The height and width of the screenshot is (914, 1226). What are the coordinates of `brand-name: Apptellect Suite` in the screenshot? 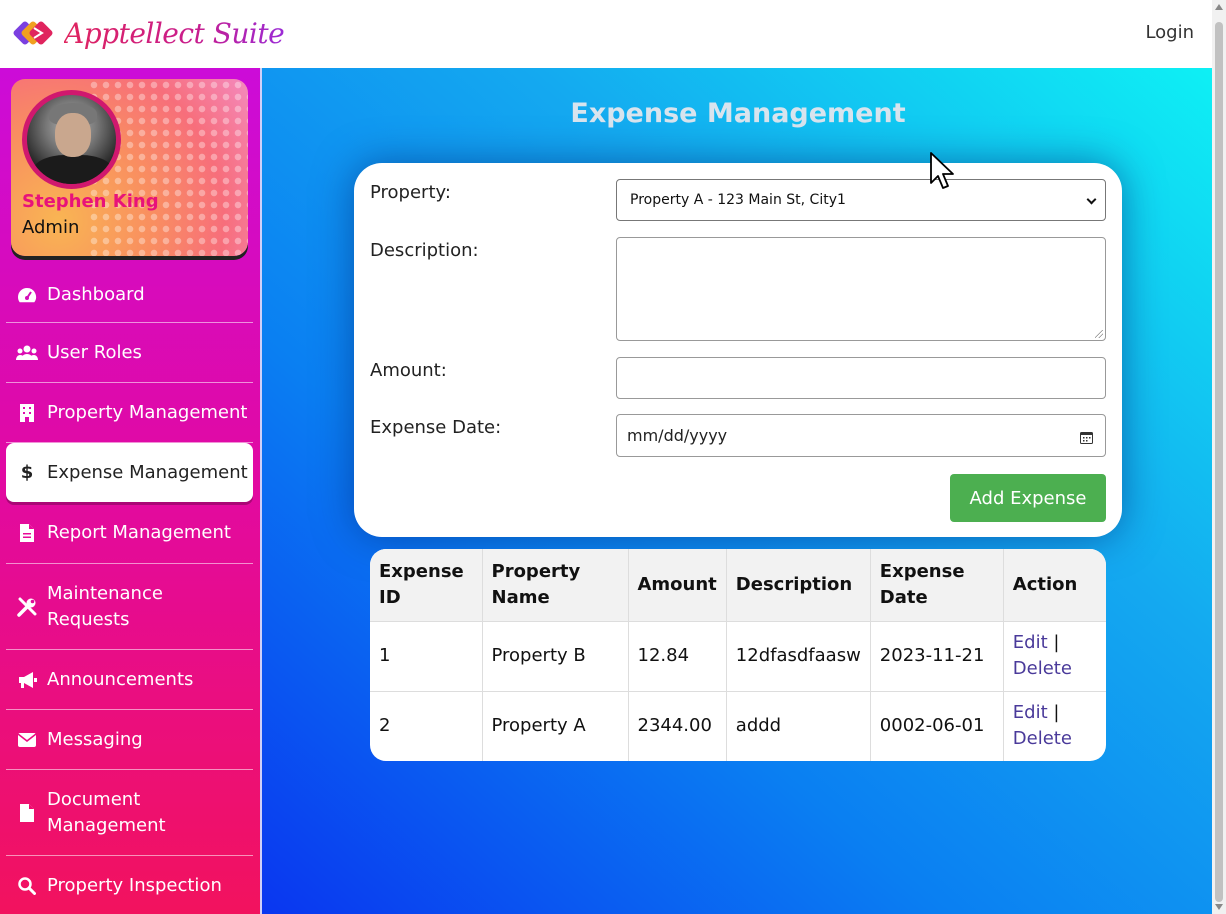 It's located at (174, 33).